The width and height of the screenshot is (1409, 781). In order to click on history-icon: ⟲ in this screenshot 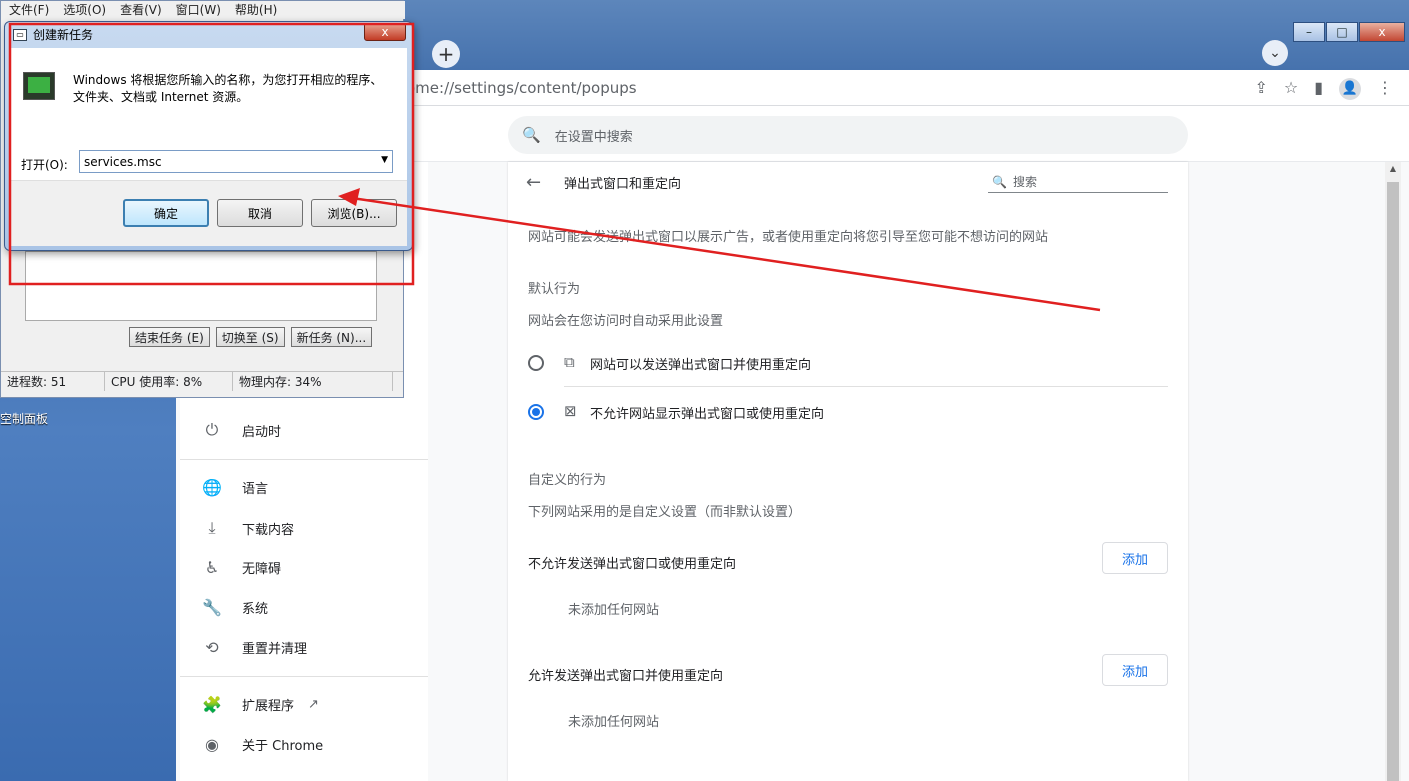, I will do `click(212, 647)`.